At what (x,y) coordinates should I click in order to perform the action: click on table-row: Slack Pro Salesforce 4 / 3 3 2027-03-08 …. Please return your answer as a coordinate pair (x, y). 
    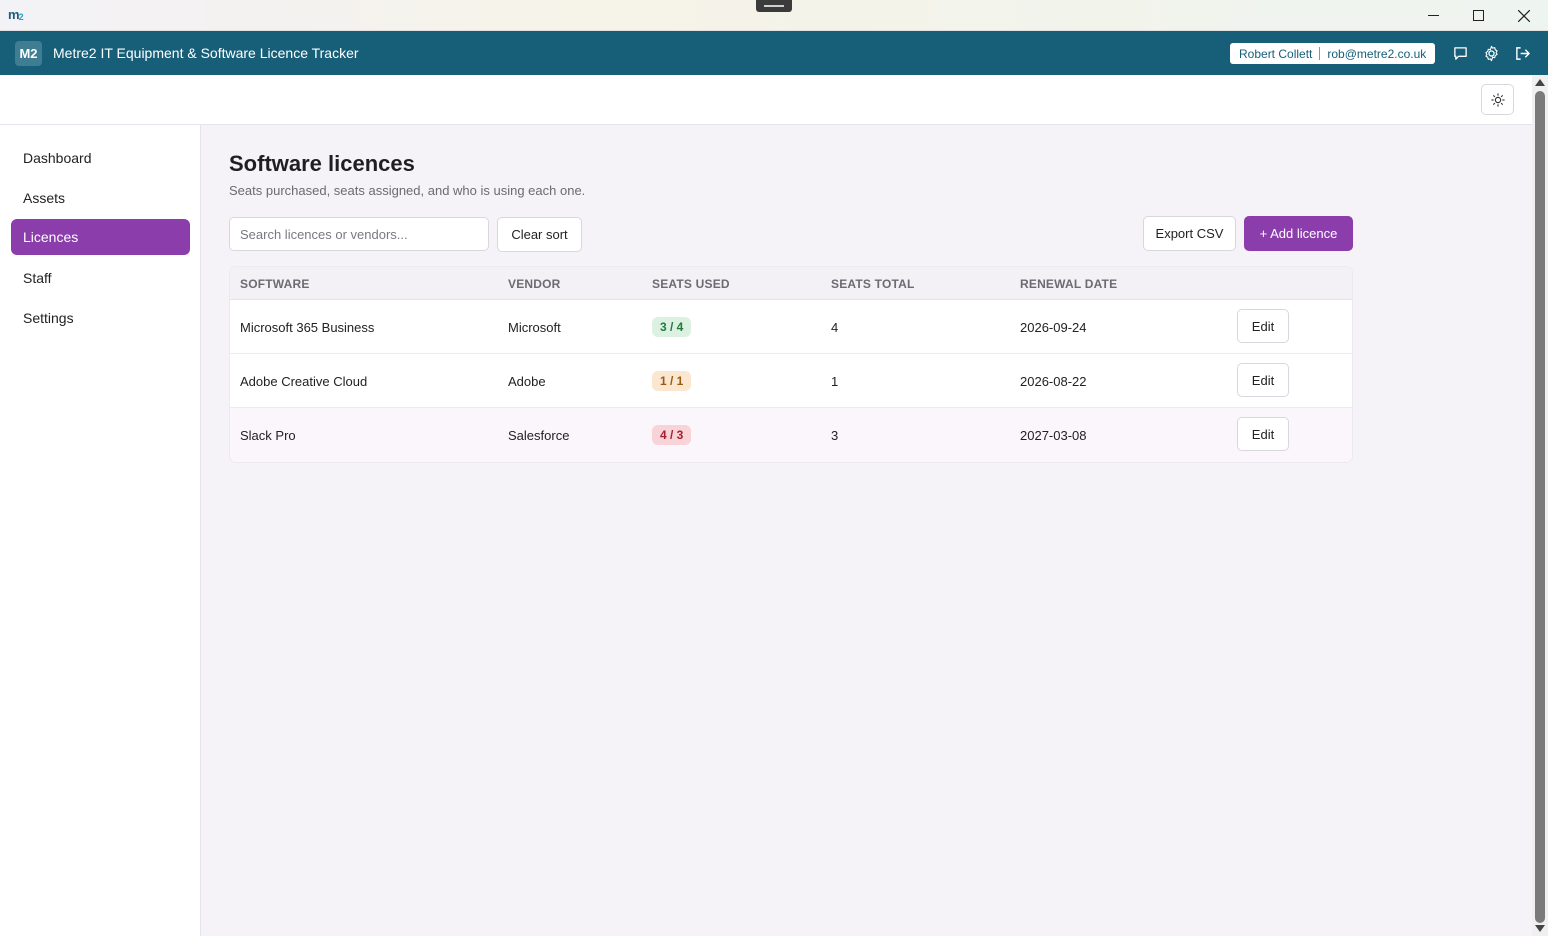
    Looking at the image, I should click on (791, 435).